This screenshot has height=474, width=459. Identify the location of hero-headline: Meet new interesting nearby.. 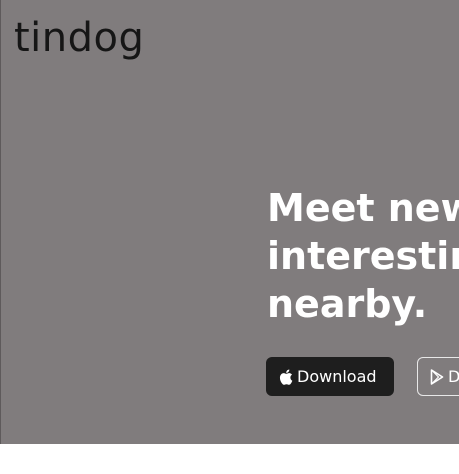
(363, 256).